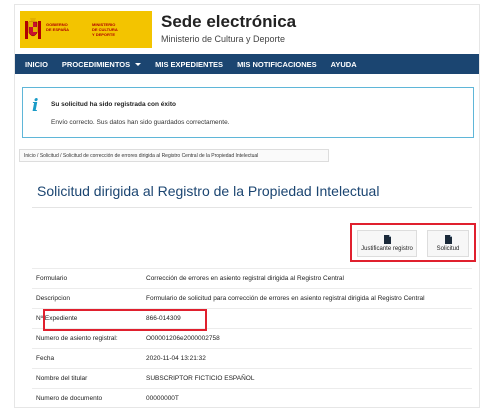 The image size is (494, 413). Describe the element at coordinates (448, 249) in the screenshot. I see `solicitud-label: Solicitud` at that location.